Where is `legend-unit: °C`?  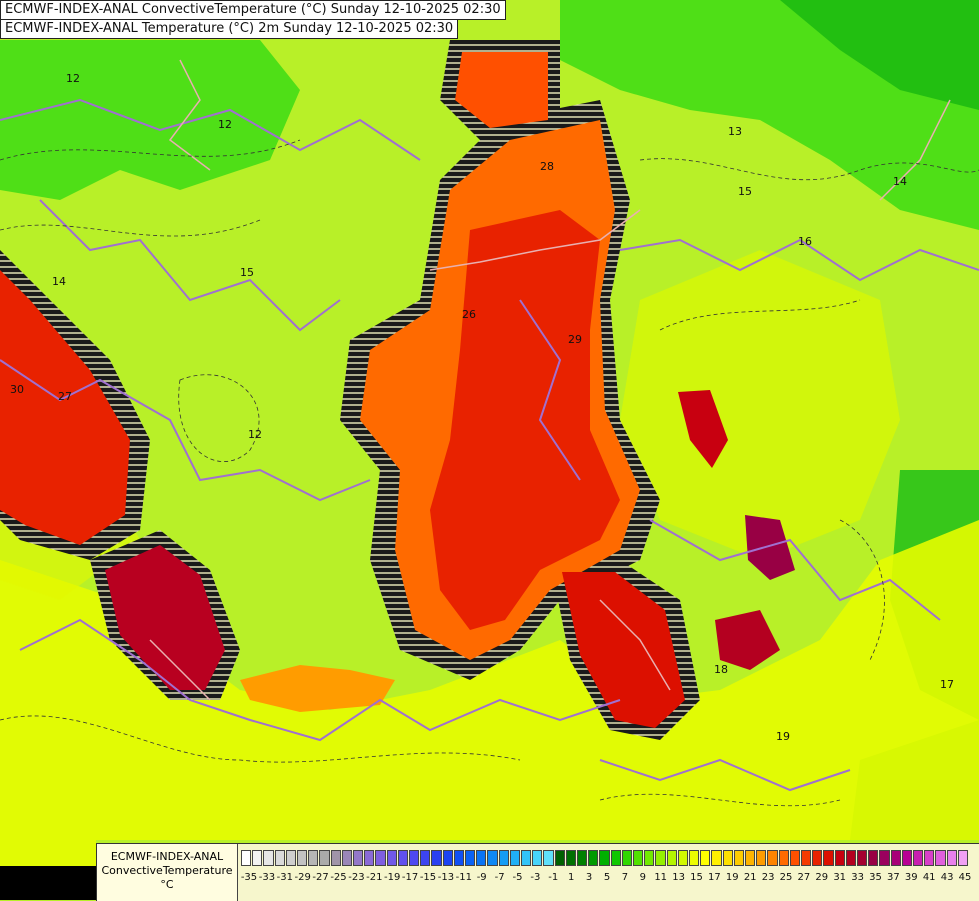 legend-unit: °C is located at coordinates (167, 884).